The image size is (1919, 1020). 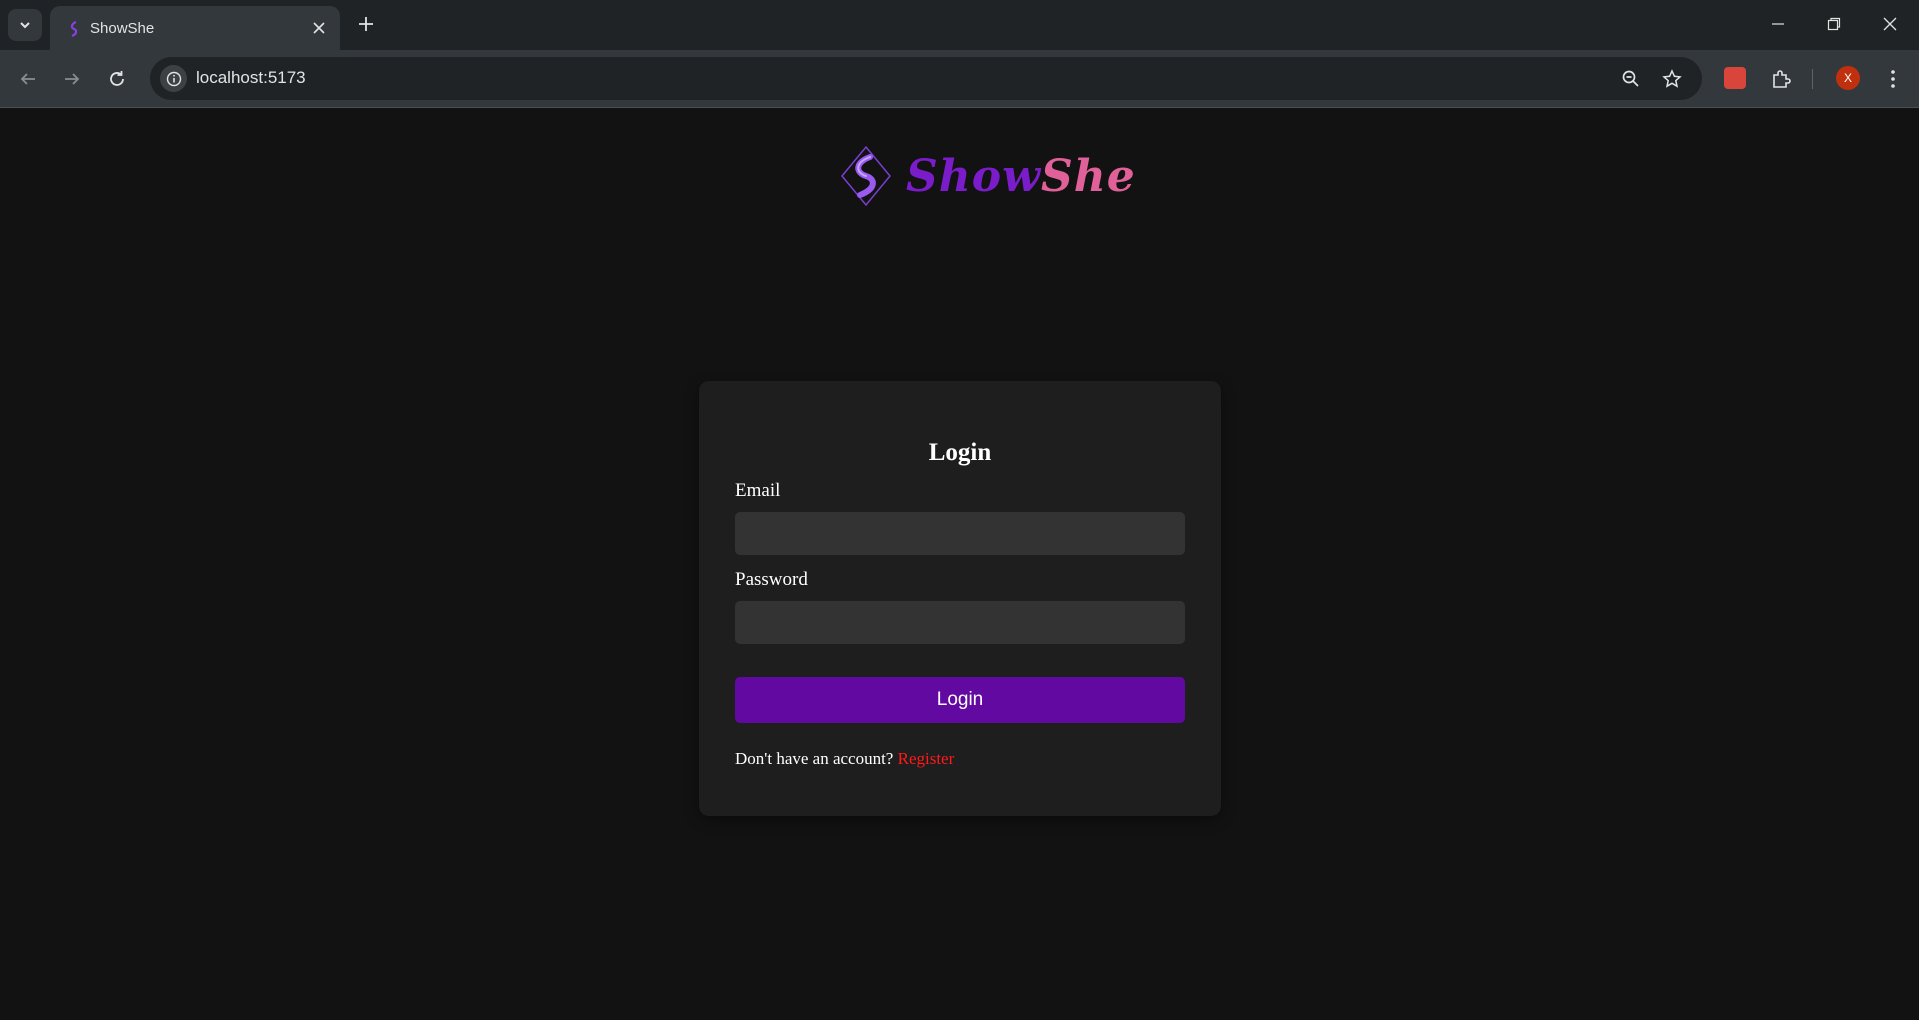 What do you see at coordinates (1088, 176) in the screenshot?
I see `logo-word-she: She` at bounding box center [1088, 176].